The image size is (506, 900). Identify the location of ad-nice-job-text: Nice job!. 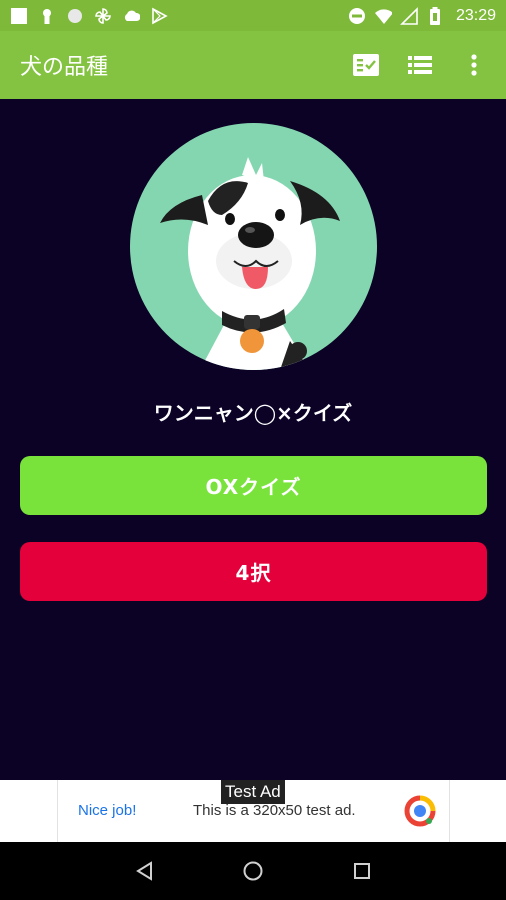
(107, 810).